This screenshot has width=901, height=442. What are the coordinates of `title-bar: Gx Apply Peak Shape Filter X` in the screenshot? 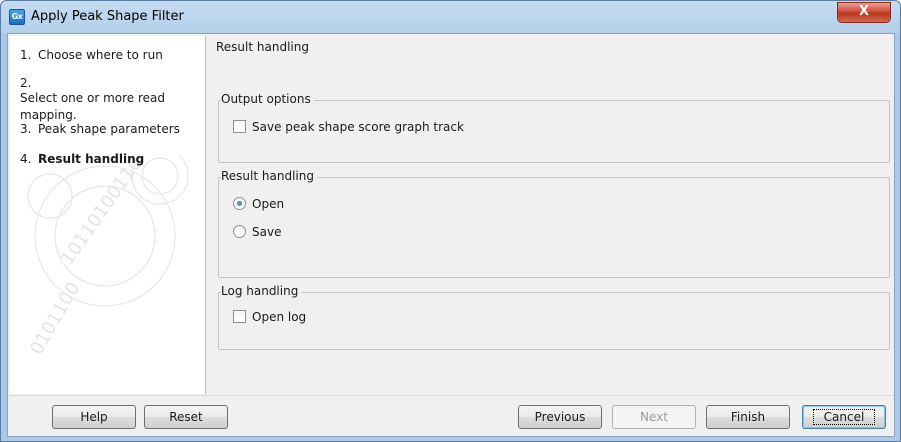 It's located at (450, 17).